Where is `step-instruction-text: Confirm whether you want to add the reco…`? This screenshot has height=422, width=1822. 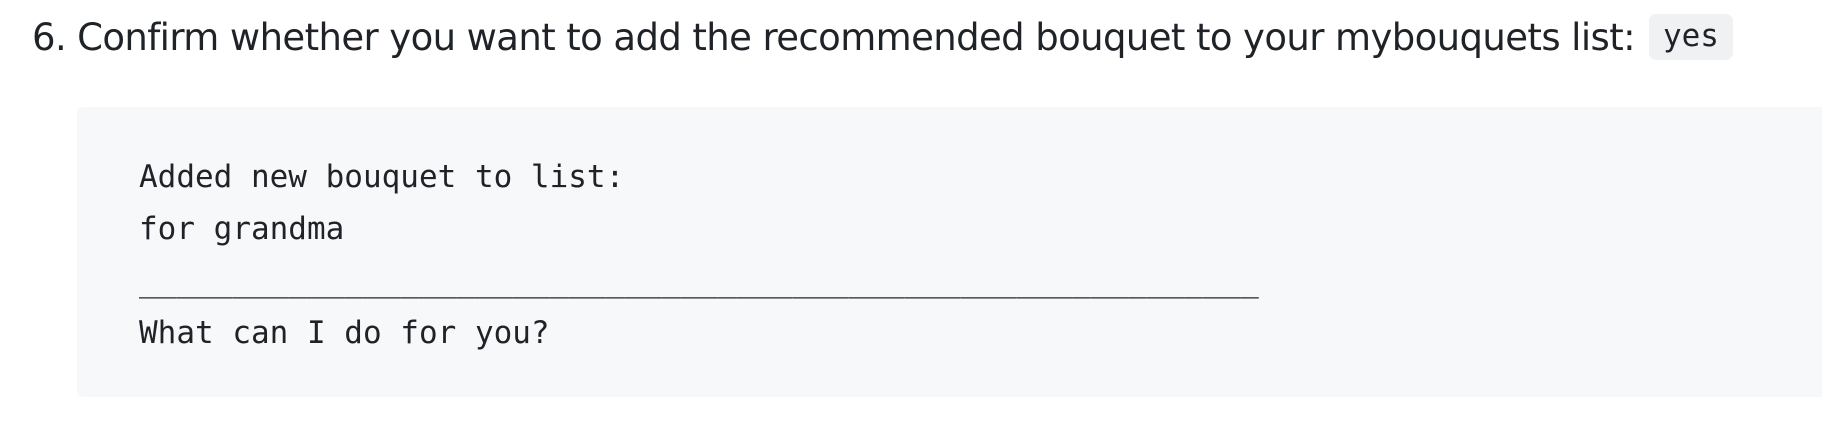 step-instruction-text: Confirm whether you want to add the reco… is located at coordinates (856, 37).